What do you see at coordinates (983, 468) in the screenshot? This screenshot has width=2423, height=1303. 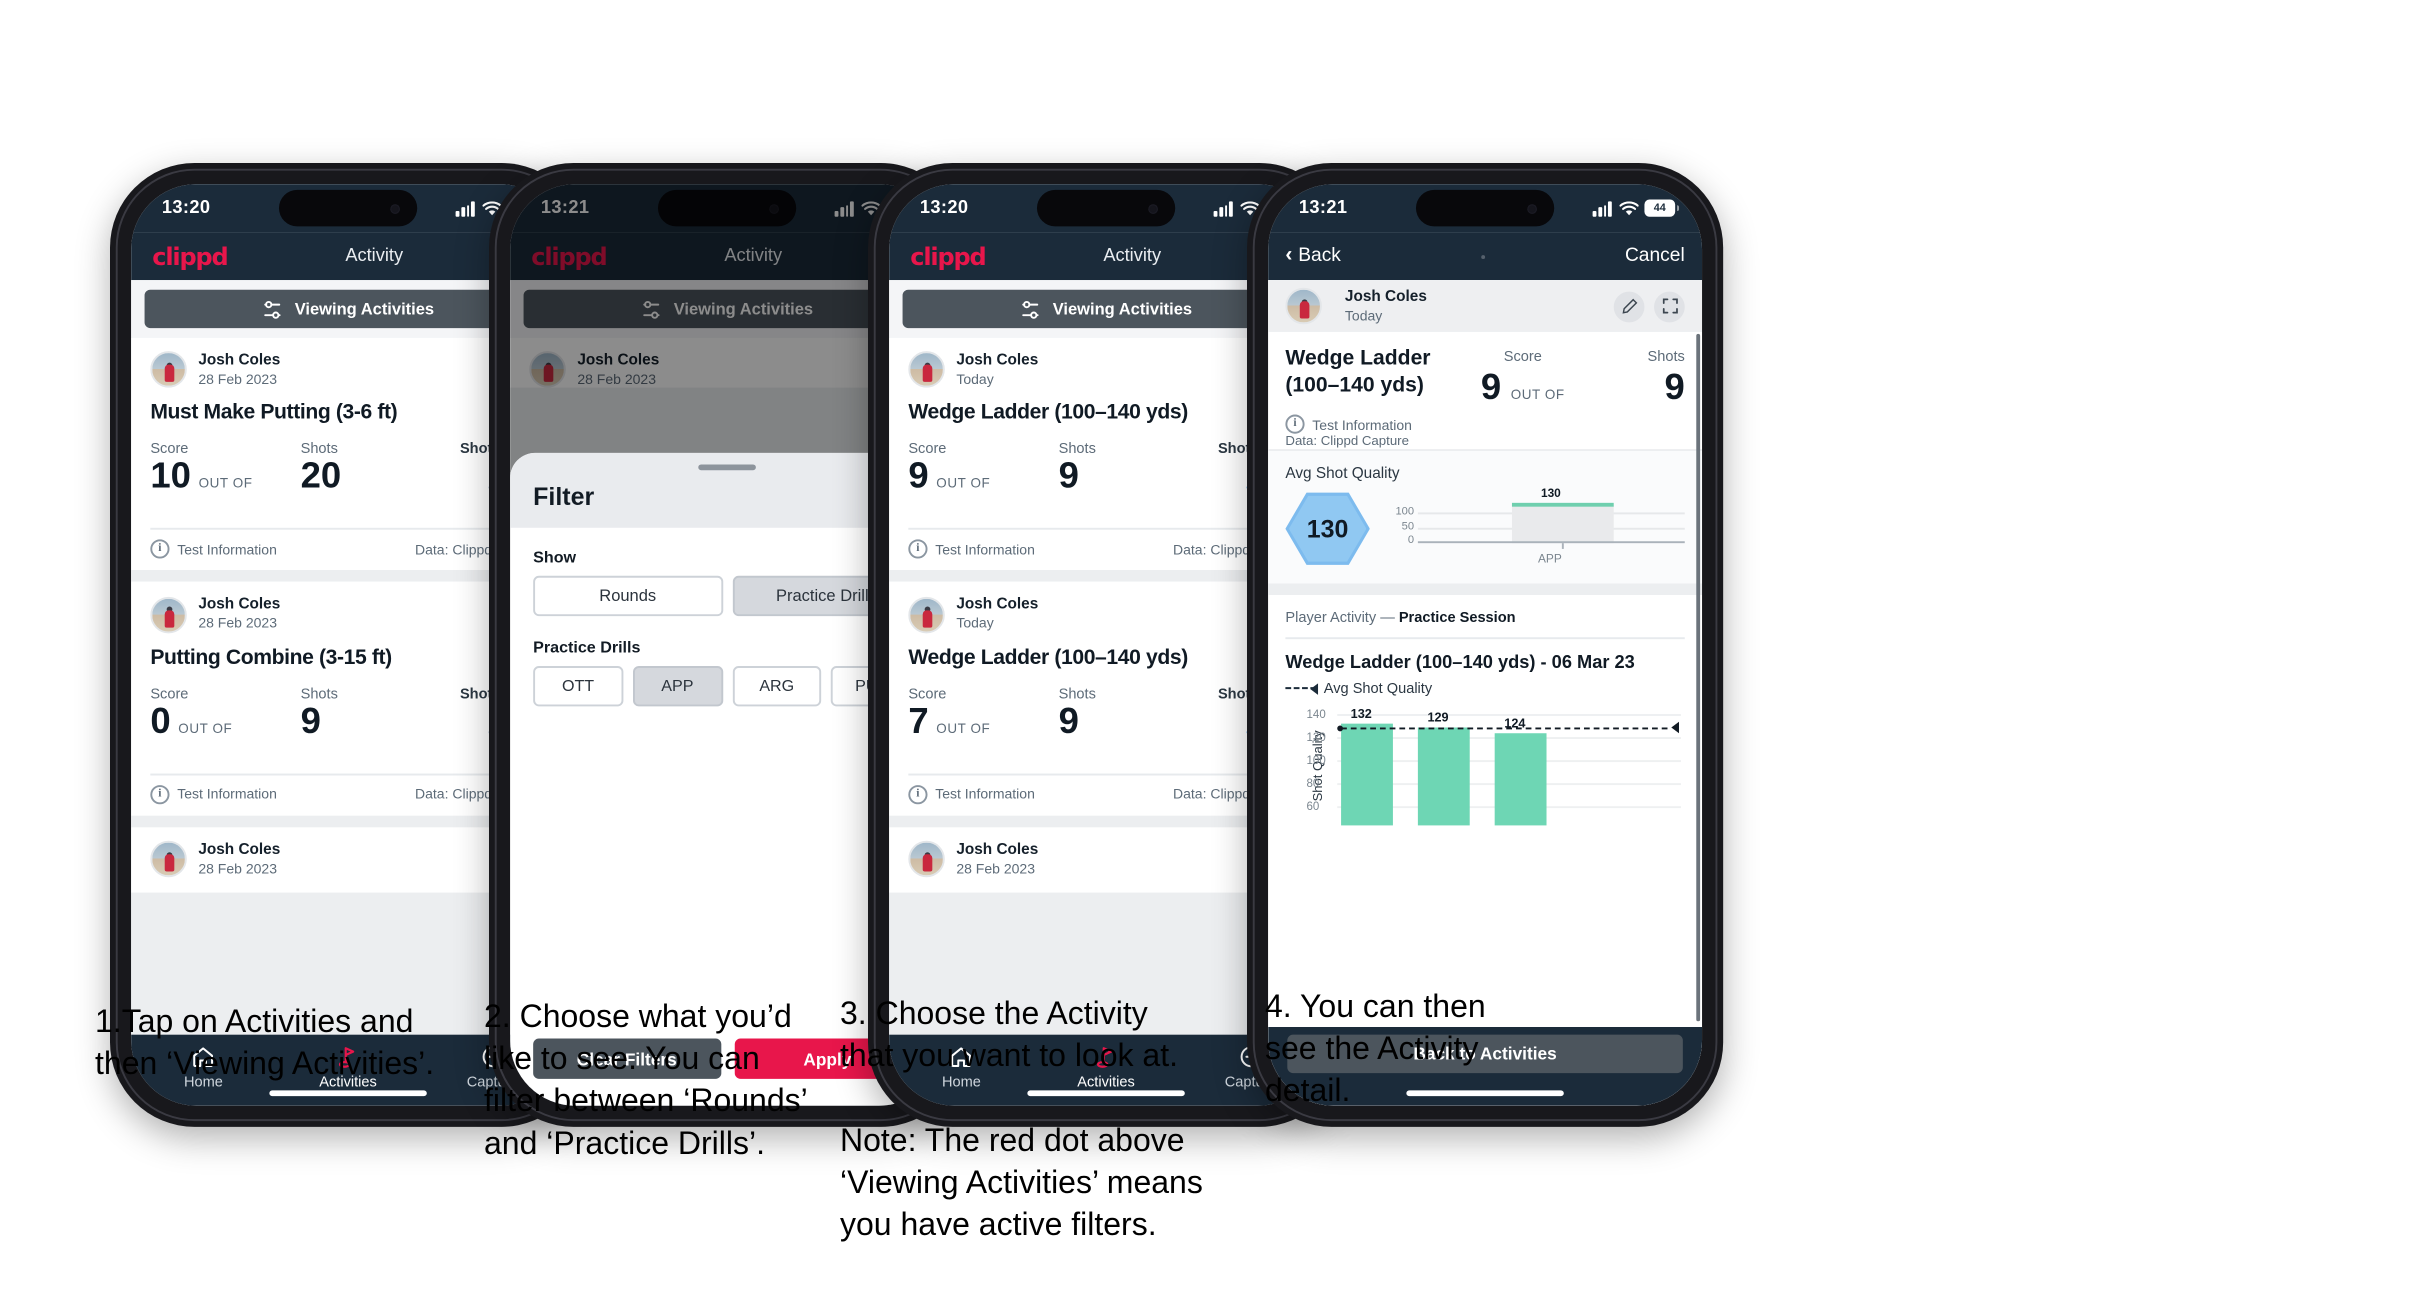 I see `metric-score: Score 9 OUT OF` at bounding box center [983, 468].